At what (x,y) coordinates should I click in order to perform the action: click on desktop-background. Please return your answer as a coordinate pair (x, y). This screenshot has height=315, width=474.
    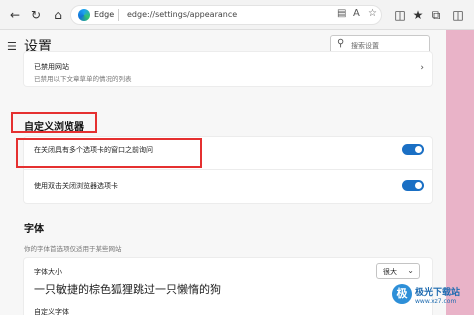
    Looking at the image, I should click on (460, 172).